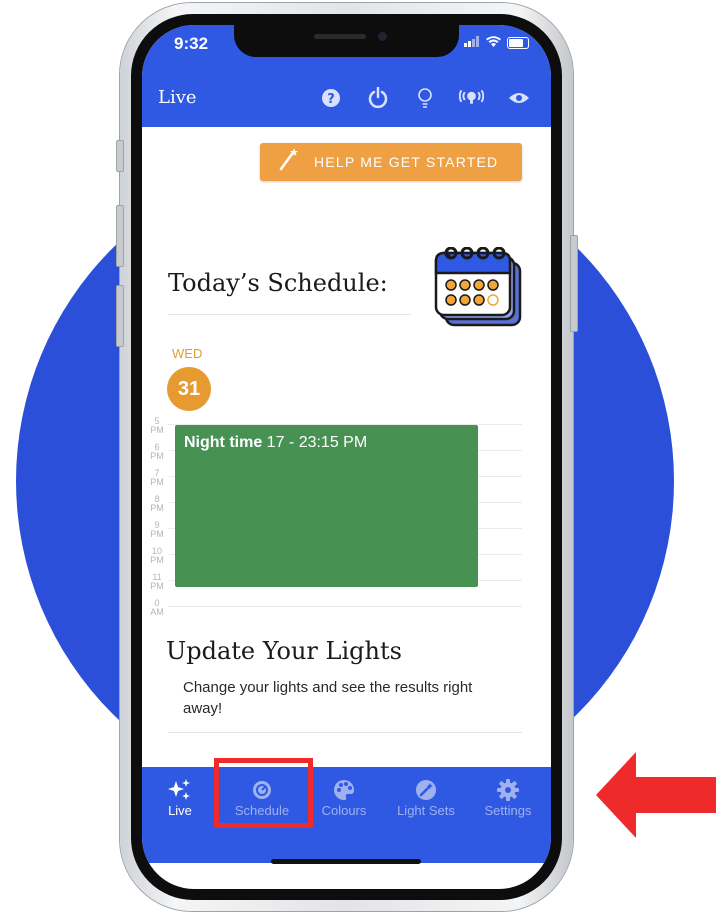 The height and width of the screenshot is (914, 717). Describe the element at coordinates (340, 36) in the screenshot. I see `speaker` at that location.